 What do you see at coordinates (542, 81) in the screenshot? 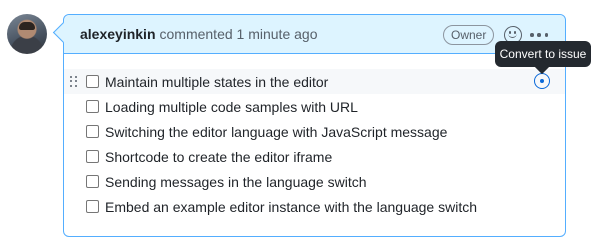
I see `issue-opened-icon` at bounding box center [542, 81].